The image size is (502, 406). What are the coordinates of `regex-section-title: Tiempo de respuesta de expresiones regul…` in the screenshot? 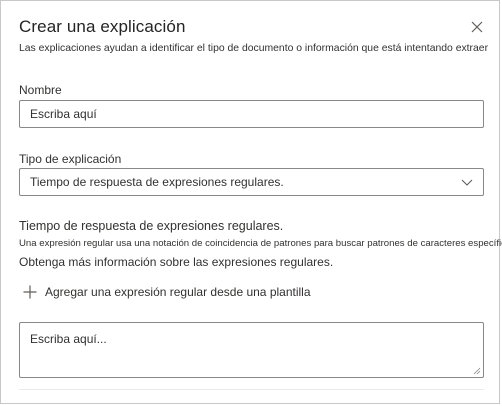 It's located at (151, 226).